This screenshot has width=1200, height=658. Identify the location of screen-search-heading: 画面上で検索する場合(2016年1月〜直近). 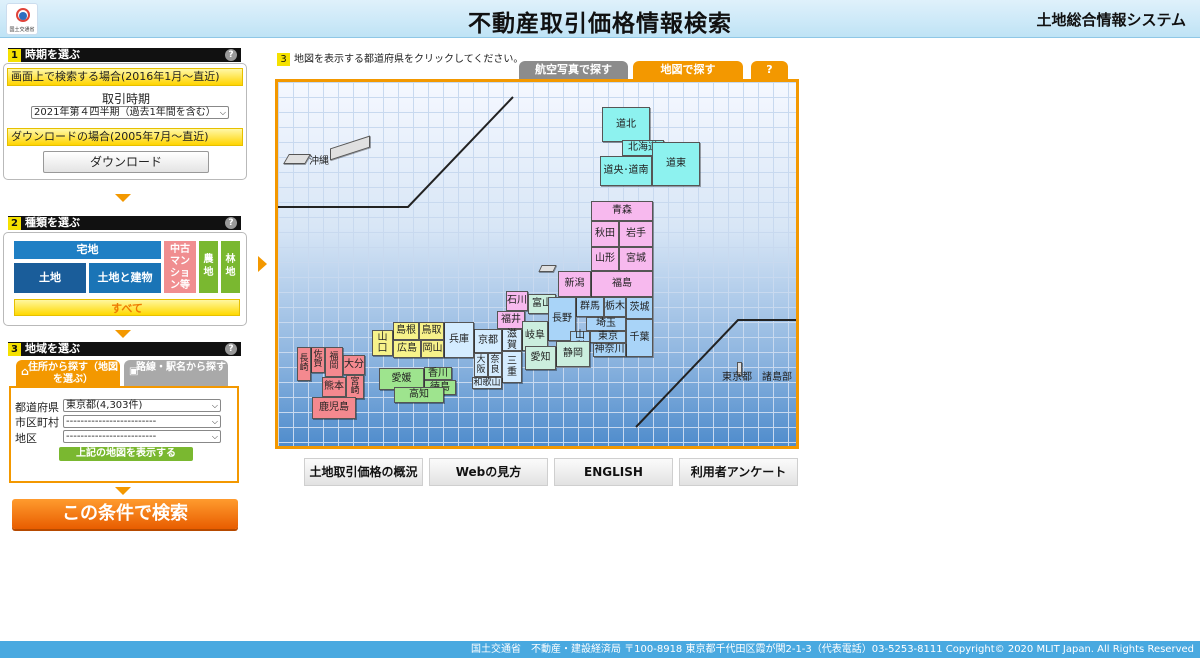
(125, 77).